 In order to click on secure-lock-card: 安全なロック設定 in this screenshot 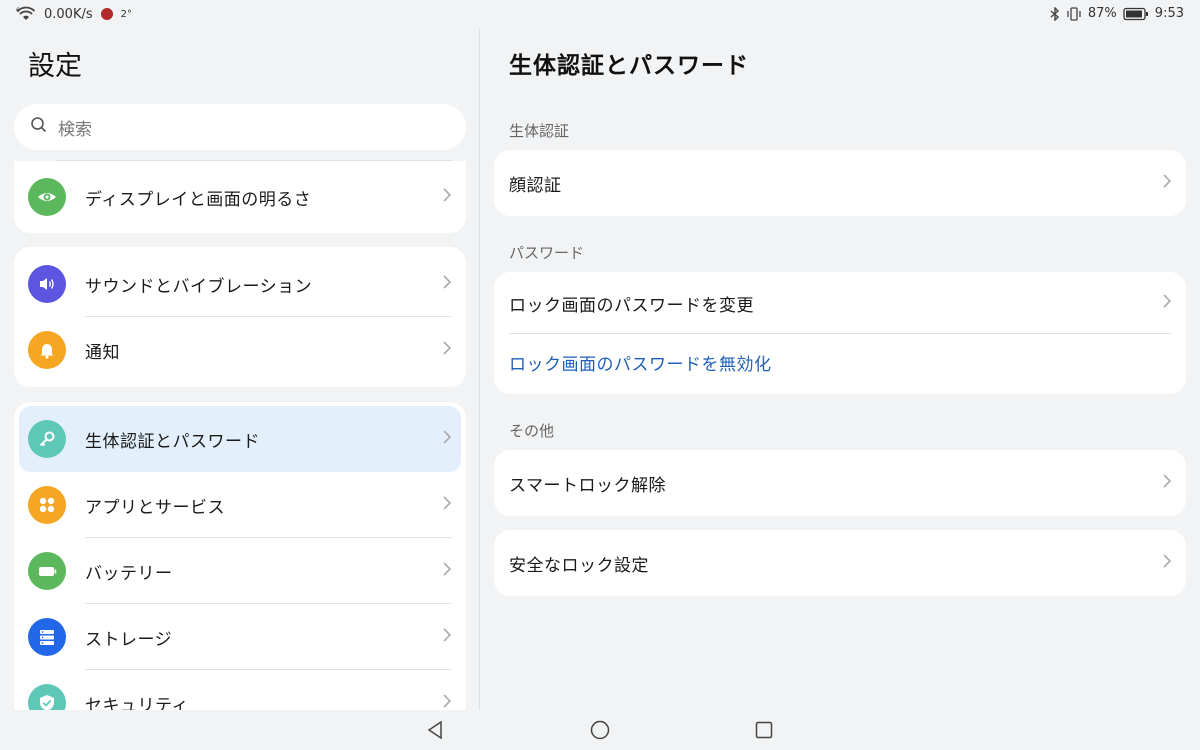, I will do `click(840, 563)`.